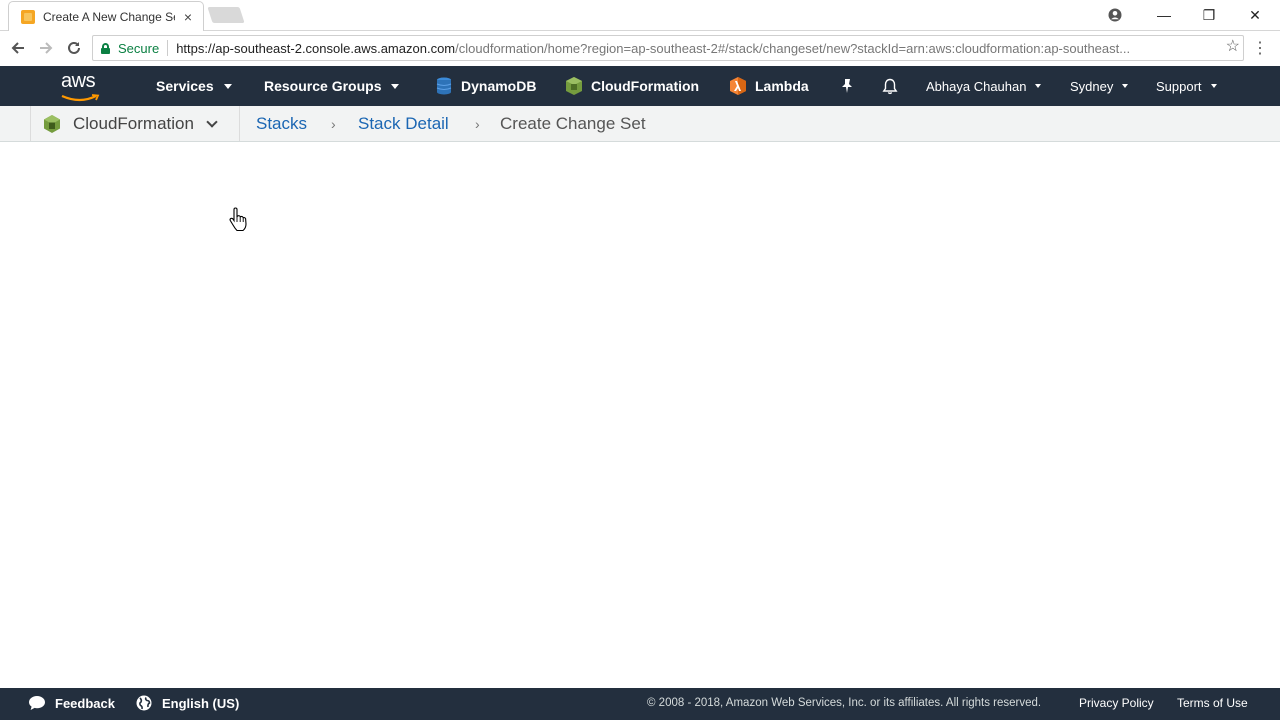 The image size is (1280, 720). Describe the element at coordinates (74, 48) in the screenshot. I see `reload-icon` at that location.